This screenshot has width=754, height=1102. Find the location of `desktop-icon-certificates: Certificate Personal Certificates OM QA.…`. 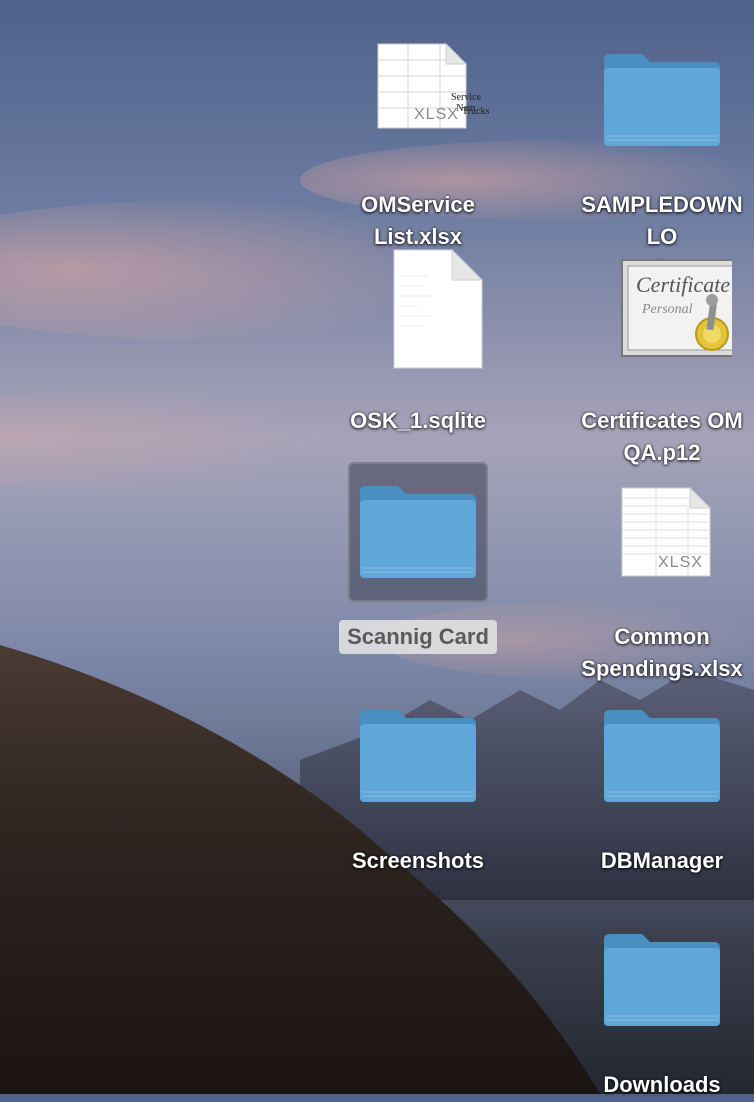

desktop-icon-certificates: Certificate Personal Certificates OM QA.… is located at coordinates (662, 358).